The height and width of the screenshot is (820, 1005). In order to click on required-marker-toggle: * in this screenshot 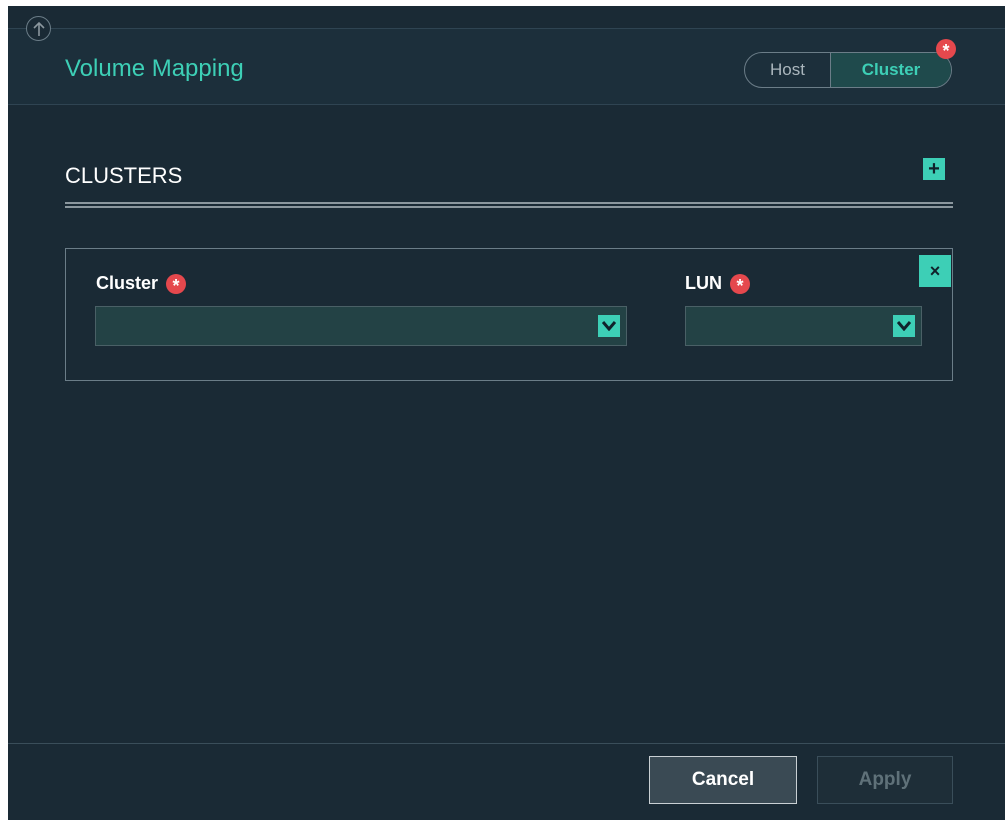, I will do `click(946, 49)`.